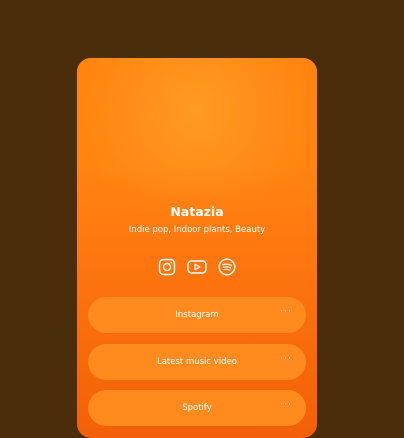 Image resolution: width=404 pixels, height=438 pixels. I want to click on link-label: Spotify, so click(197, 408).